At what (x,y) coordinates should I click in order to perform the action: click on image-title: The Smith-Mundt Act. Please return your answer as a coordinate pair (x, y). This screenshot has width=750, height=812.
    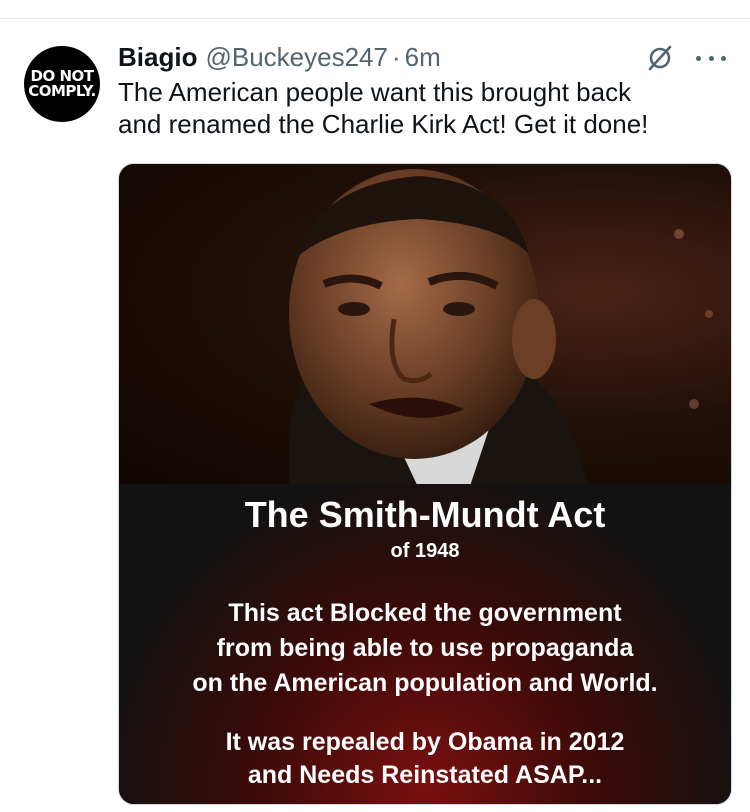
    Looking at the image, I should click on (425, 514).